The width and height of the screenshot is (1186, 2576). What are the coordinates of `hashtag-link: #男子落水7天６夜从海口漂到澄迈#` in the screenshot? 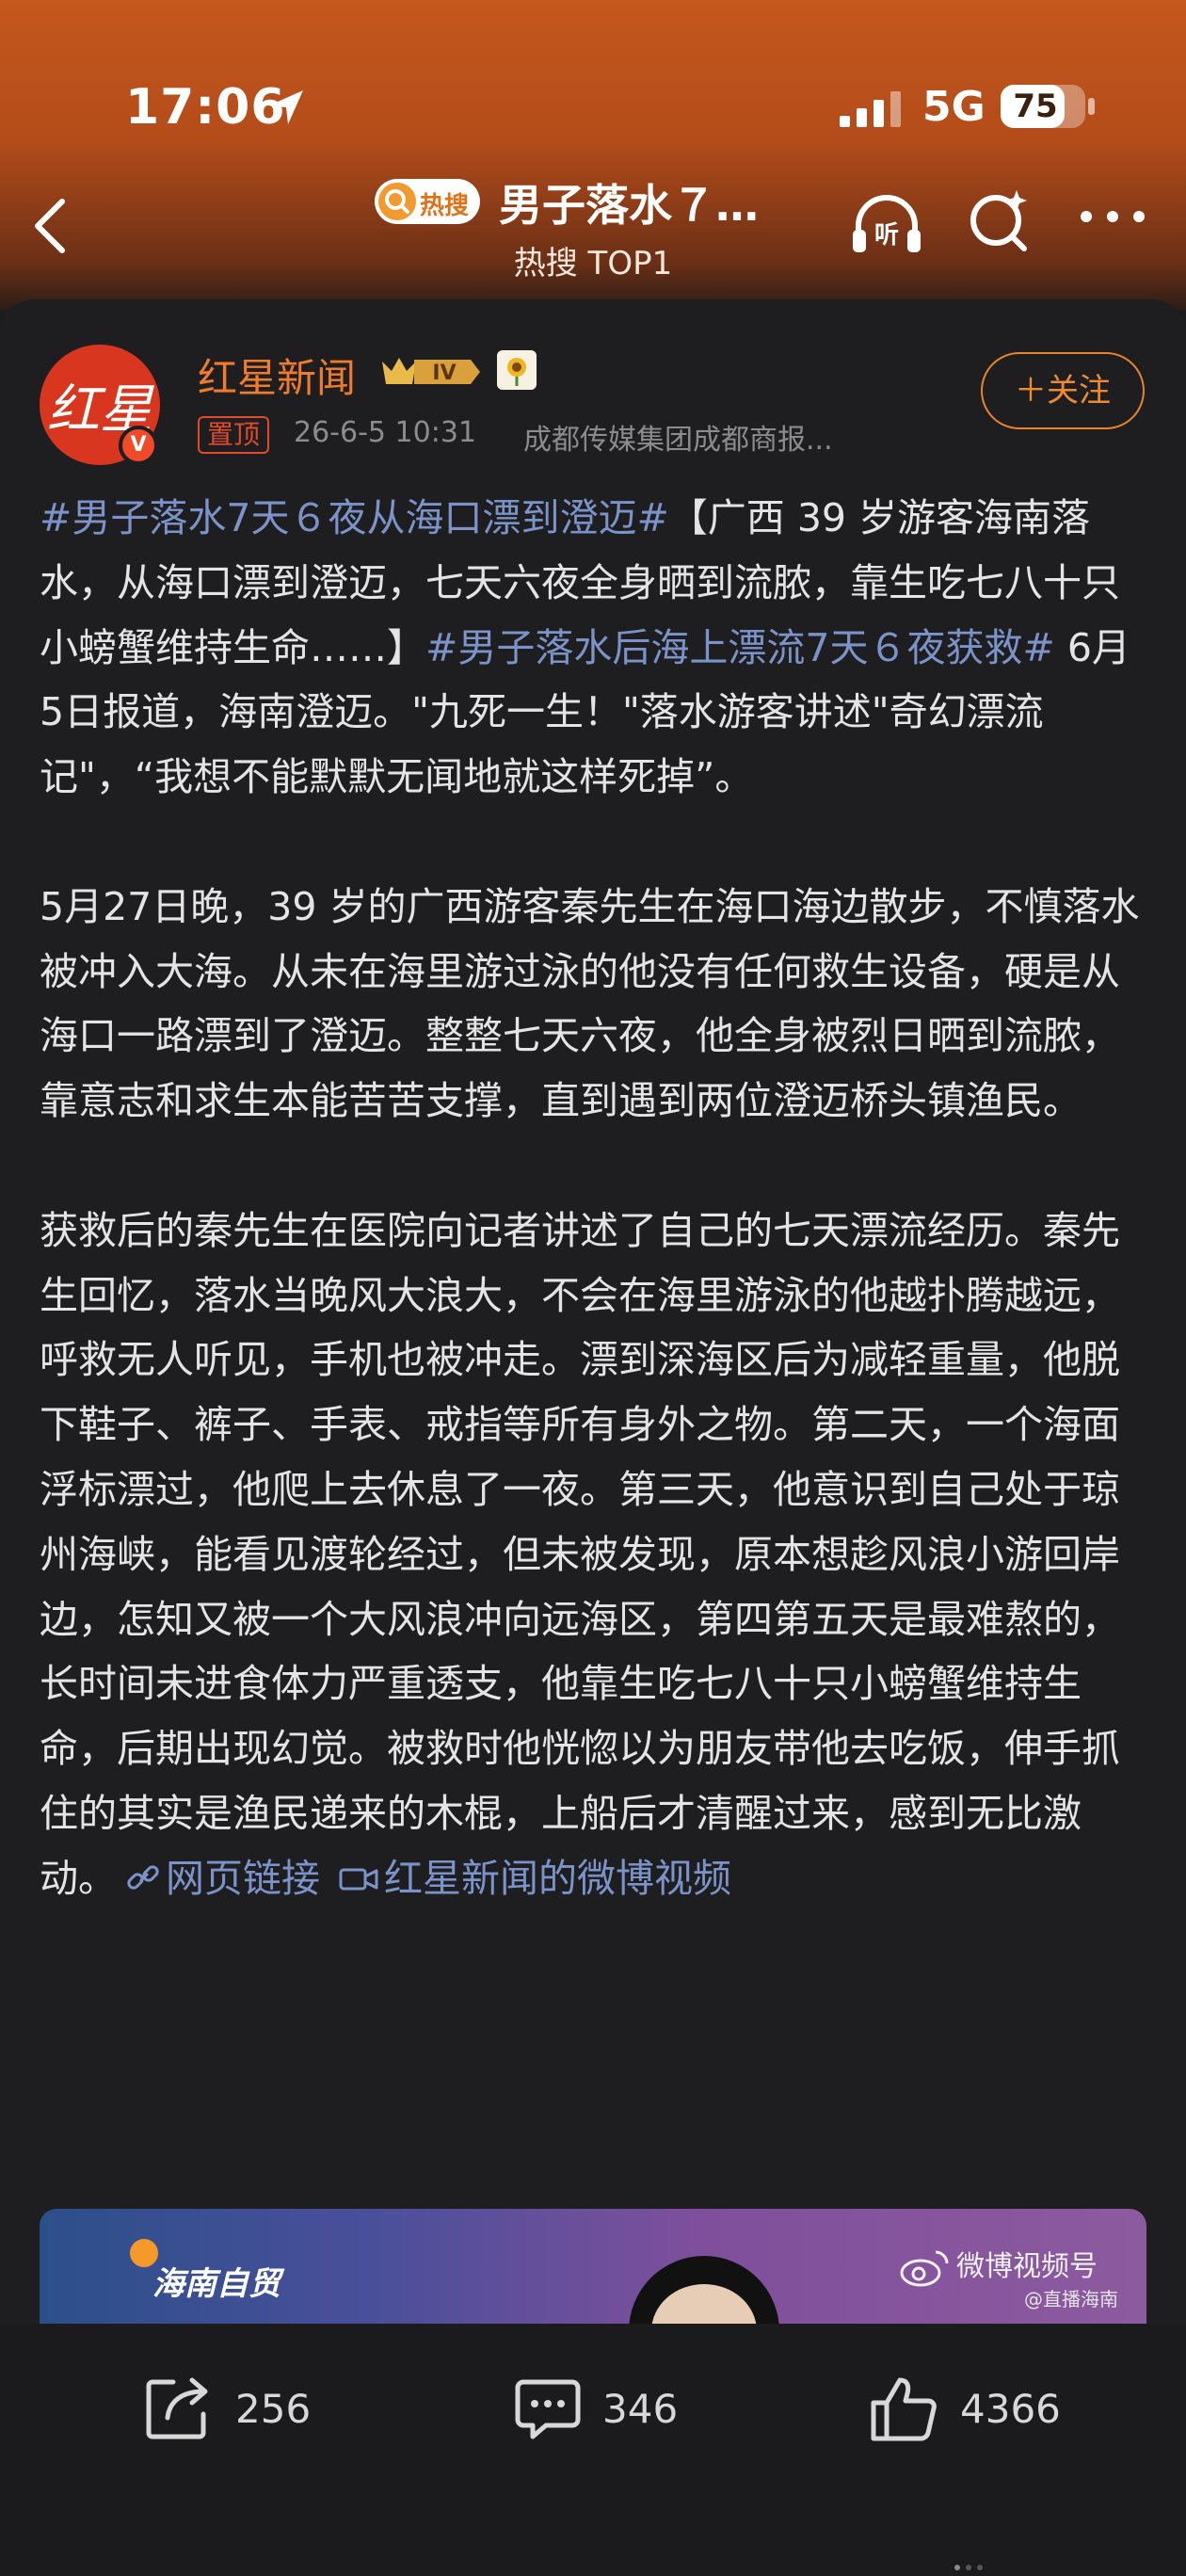 It's located at (354, 517).